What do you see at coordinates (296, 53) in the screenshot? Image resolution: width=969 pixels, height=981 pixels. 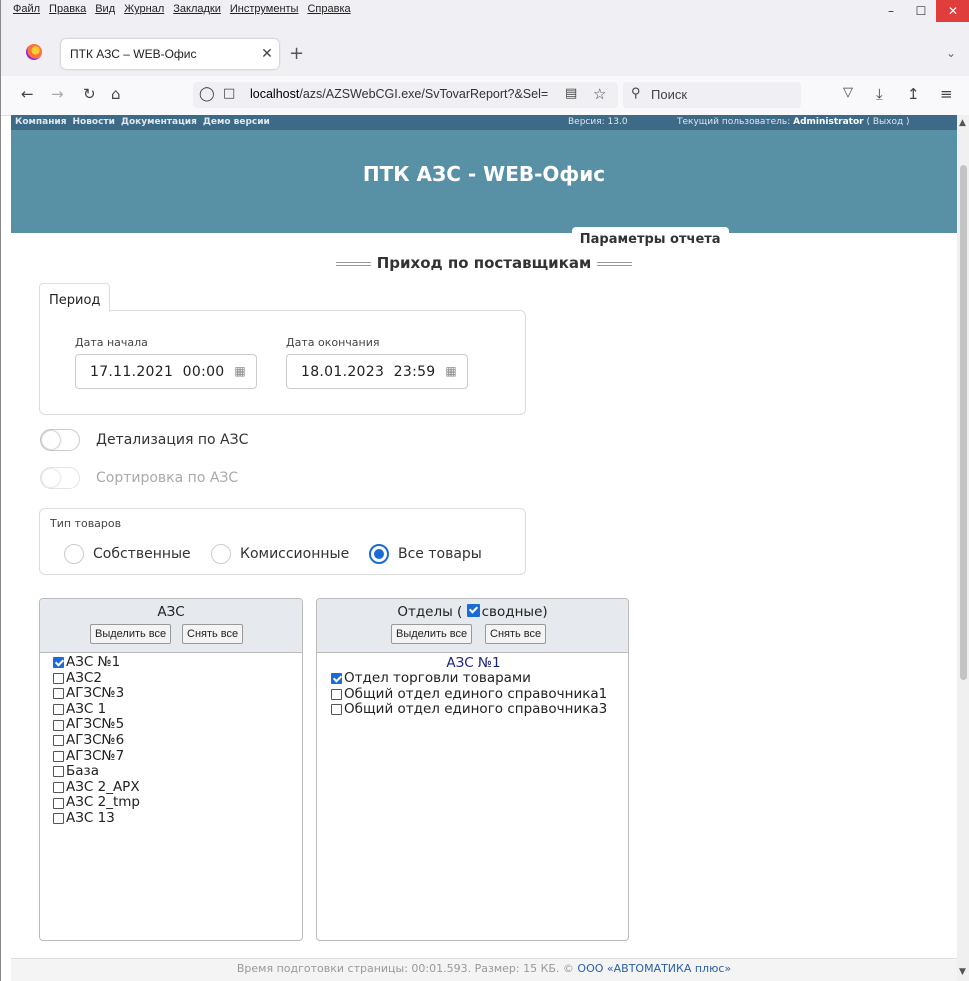 I see `new-tab-icon: +` at bounding box center [296, 53].